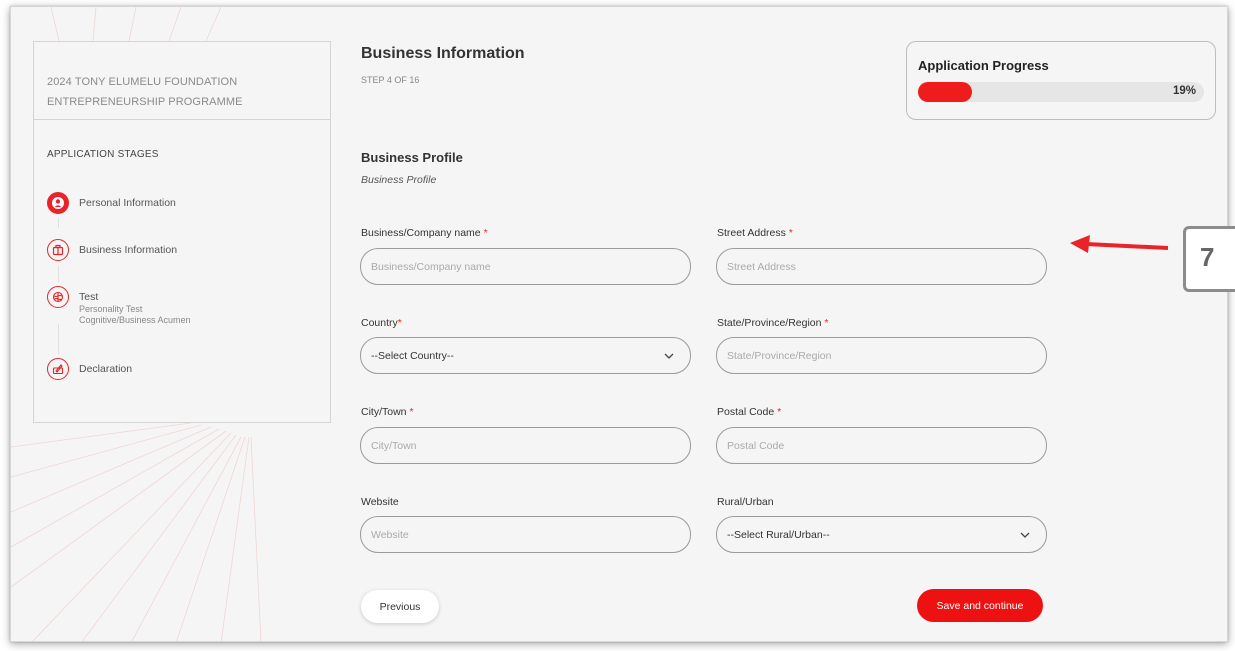 This screenshot has width=1235, height=651. Describe the element at coordinates (980, 605) in the screenshot. I see `save-and-continue-button: Save and continue` at that location.